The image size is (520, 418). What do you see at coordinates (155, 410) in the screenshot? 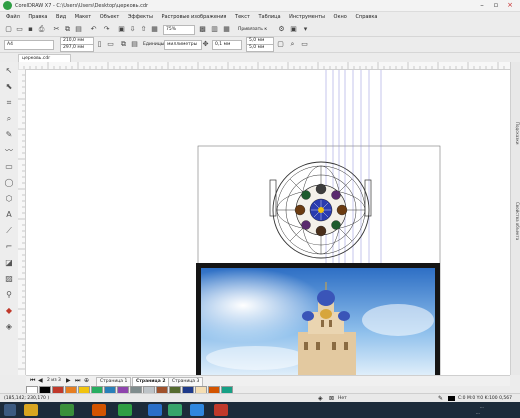
I see `app-icon-blue` at bounding box center [155, 410].